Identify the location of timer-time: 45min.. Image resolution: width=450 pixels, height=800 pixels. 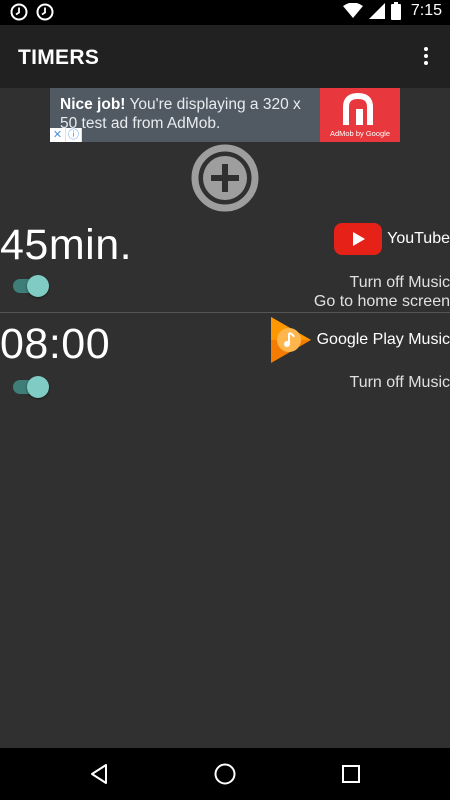
(66, 245).